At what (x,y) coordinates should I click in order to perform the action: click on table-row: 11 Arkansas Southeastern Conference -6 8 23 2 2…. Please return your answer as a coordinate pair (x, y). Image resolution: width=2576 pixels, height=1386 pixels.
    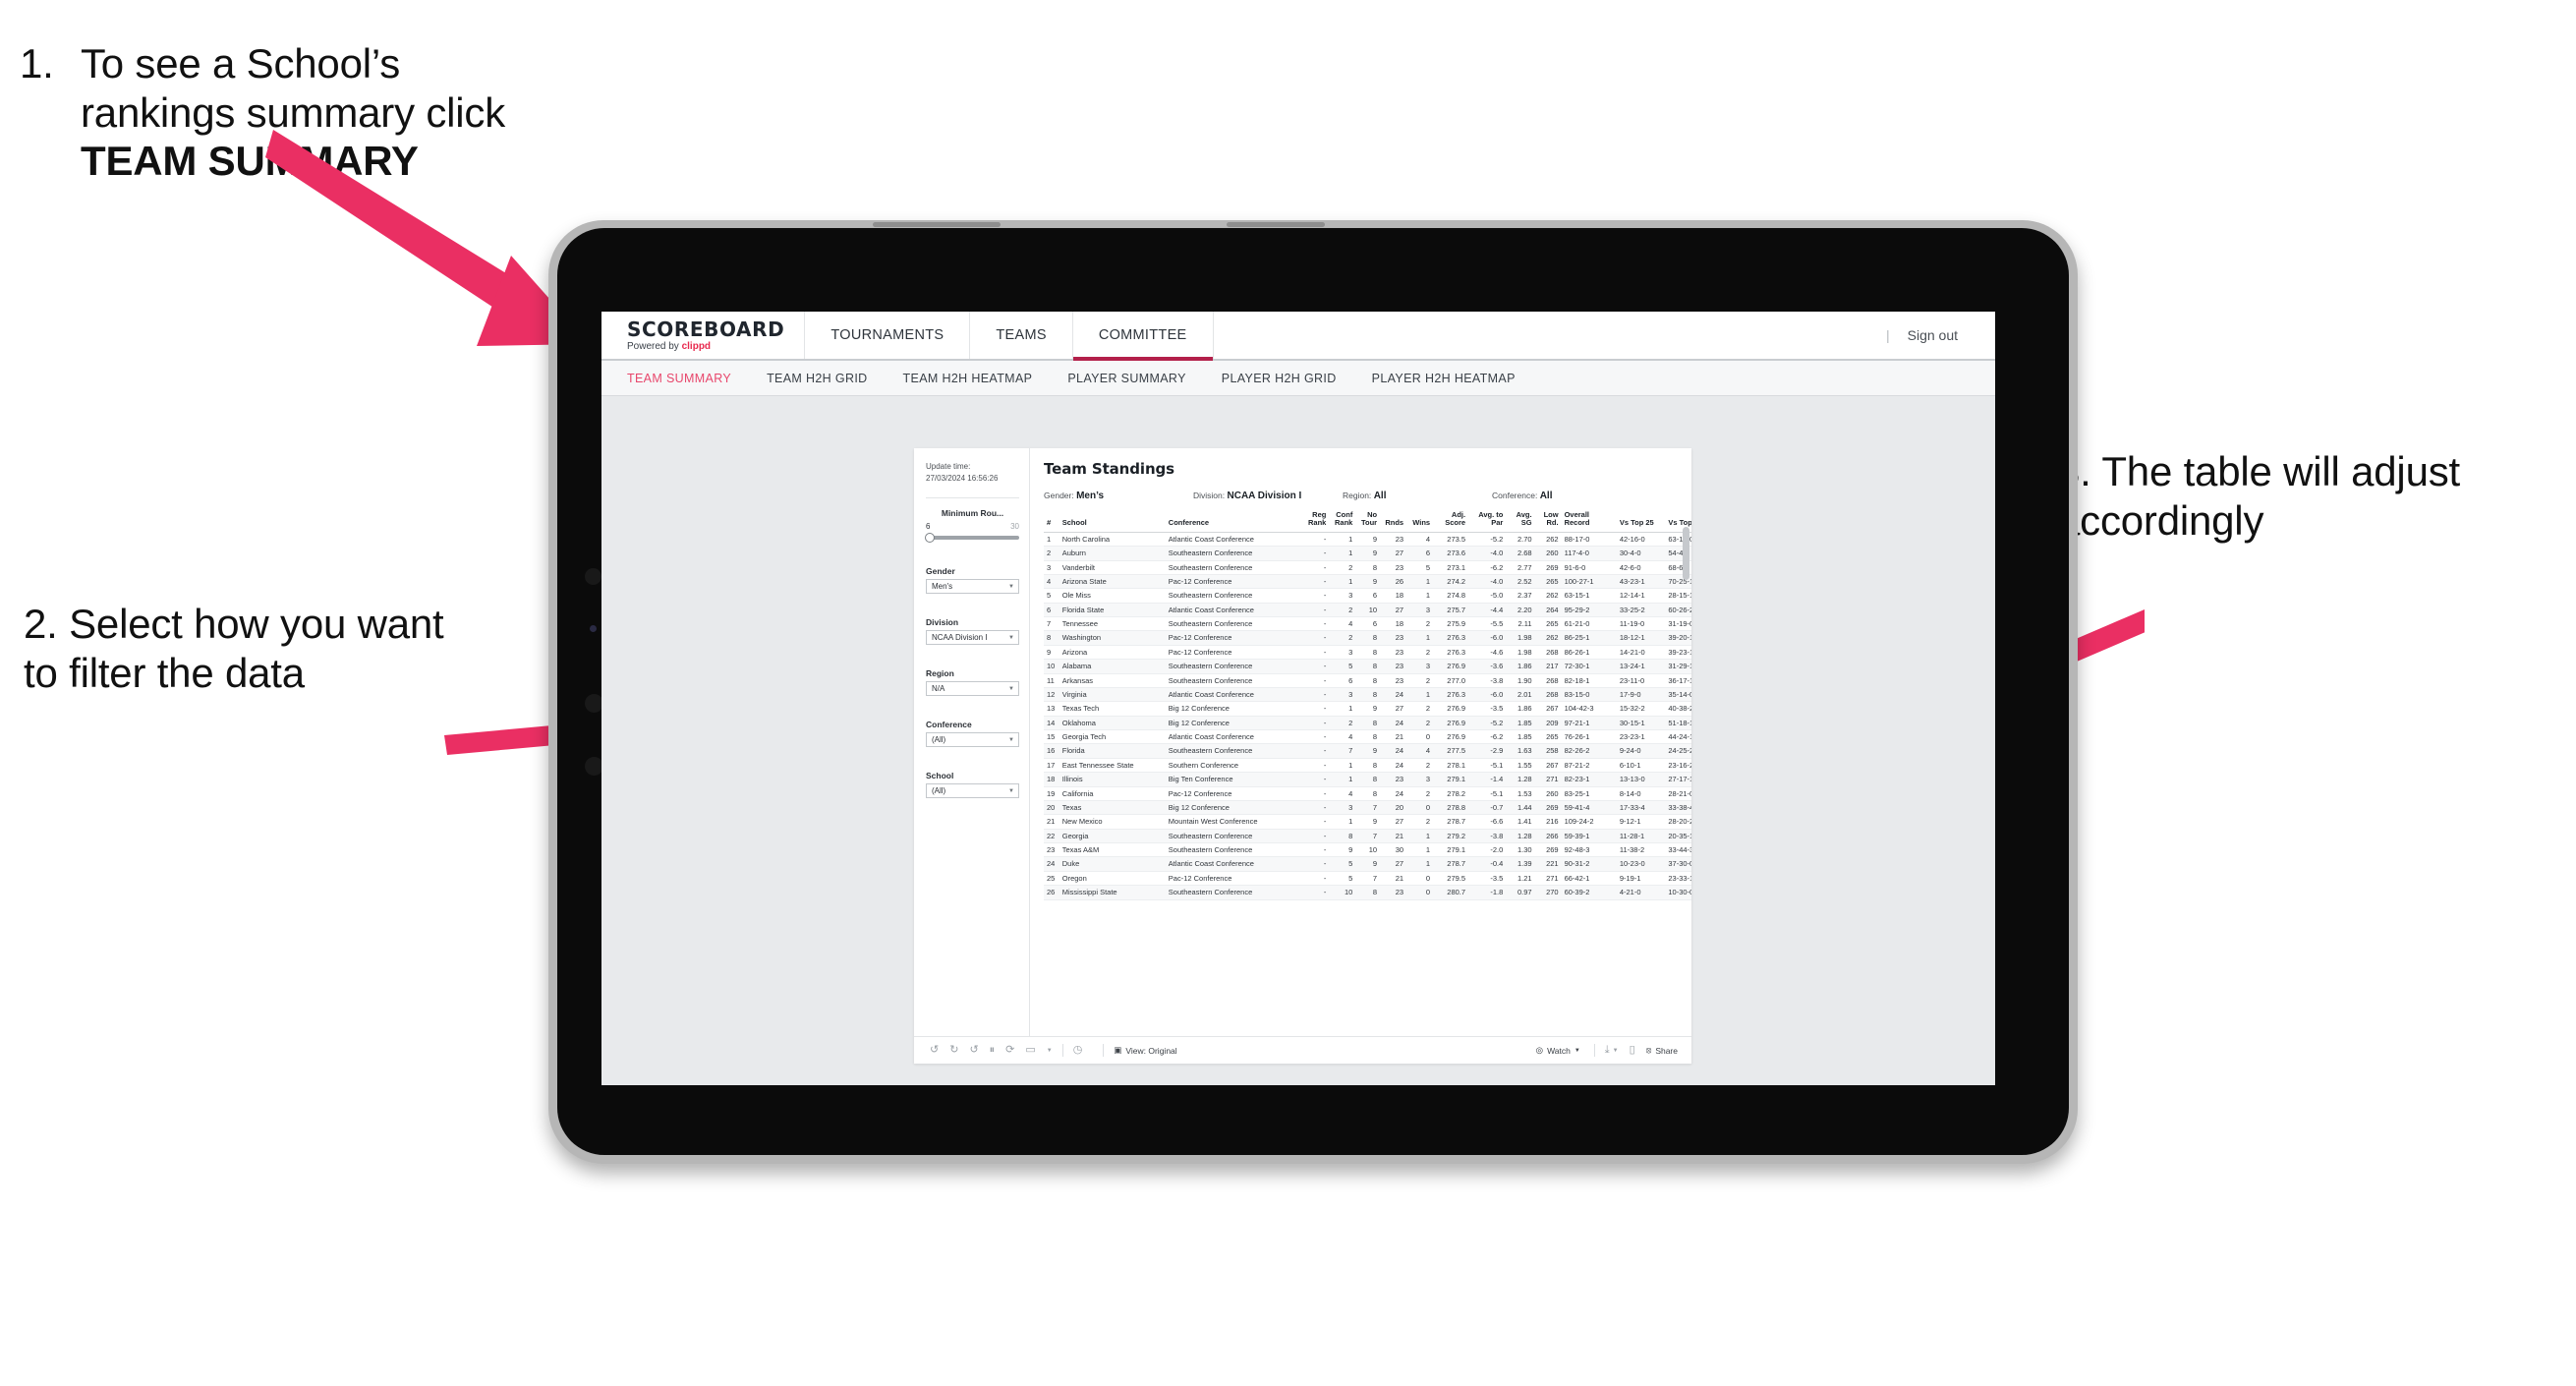
    Looking at the image, I should click on (1367, 680).